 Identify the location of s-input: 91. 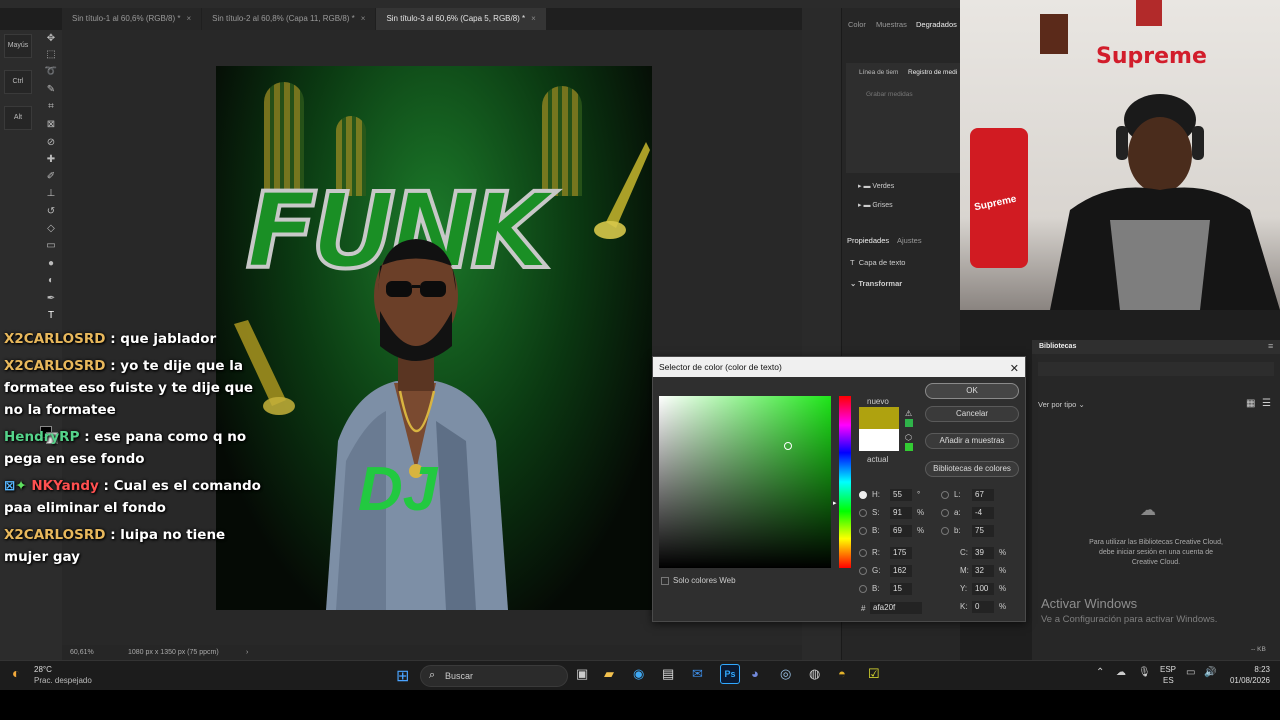
(901, 513).